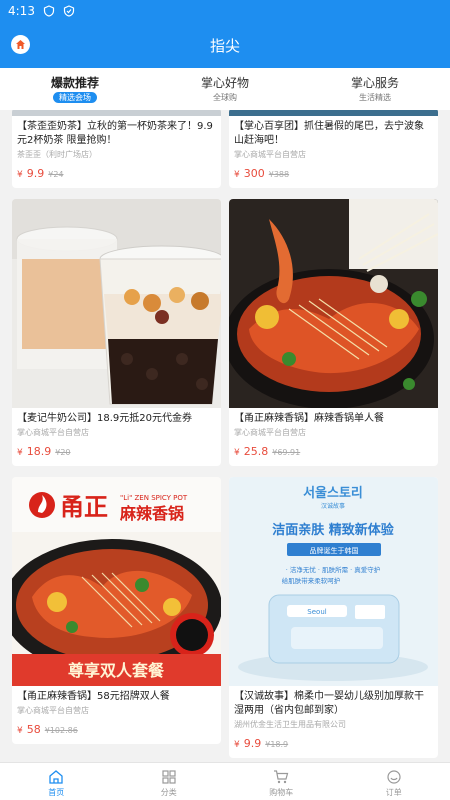  Describe the element at coordinates (333, 530) in the screenshot. I see `poster-headline: 洁面亲肤 精致新体验` at that location.